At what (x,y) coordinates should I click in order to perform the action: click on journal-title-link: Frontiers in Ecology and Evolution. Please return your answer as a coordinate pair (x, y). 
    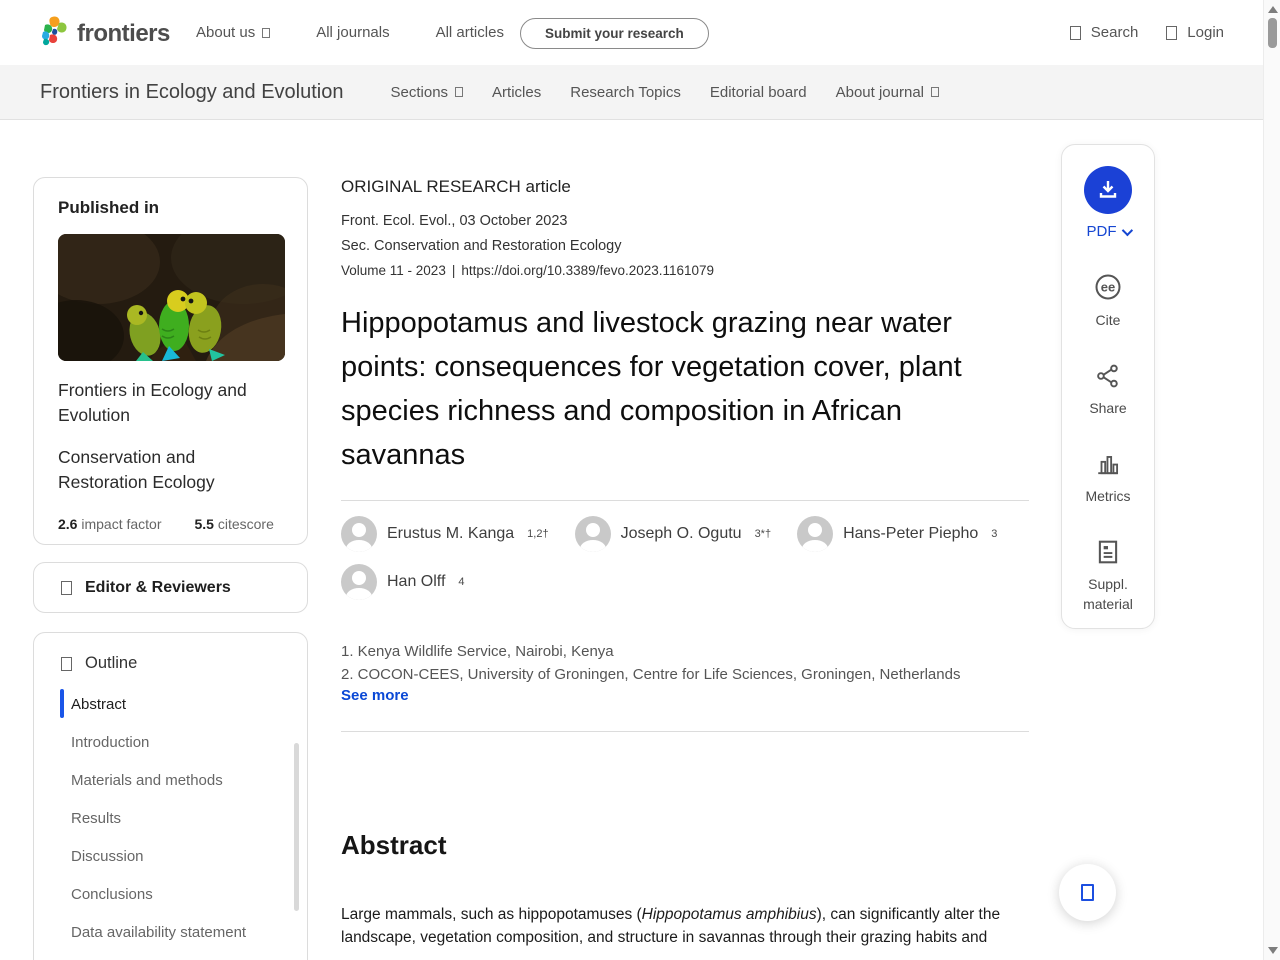
    Looking at the image, I should click on (192, 92).